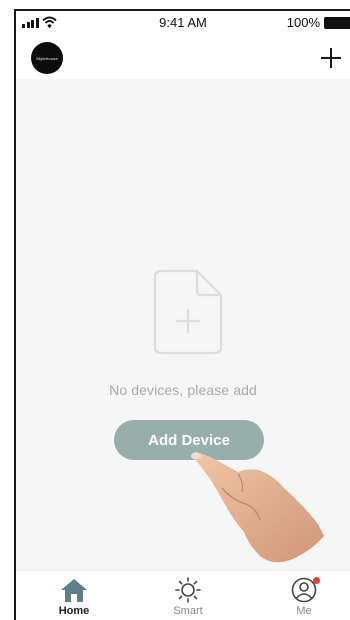  I want to click on brand-logo: Stylehouse, so click(47, 58).